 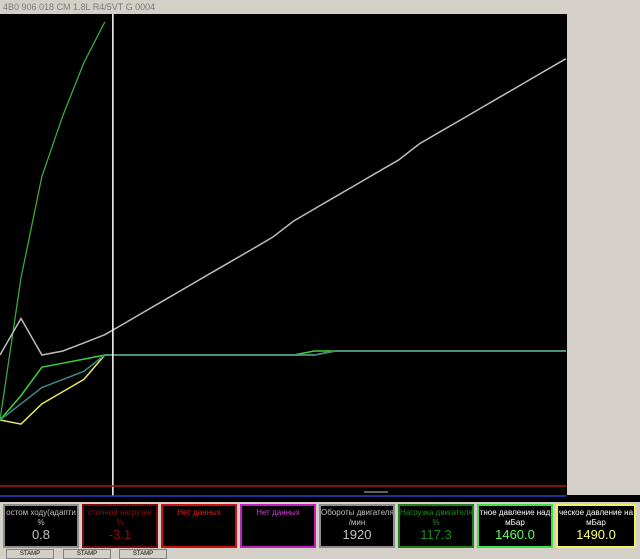 What do you see at coordinates (41, 534) in the screenshot?
I see `gauge-value: 0.8` at bounding box center [41, 534].